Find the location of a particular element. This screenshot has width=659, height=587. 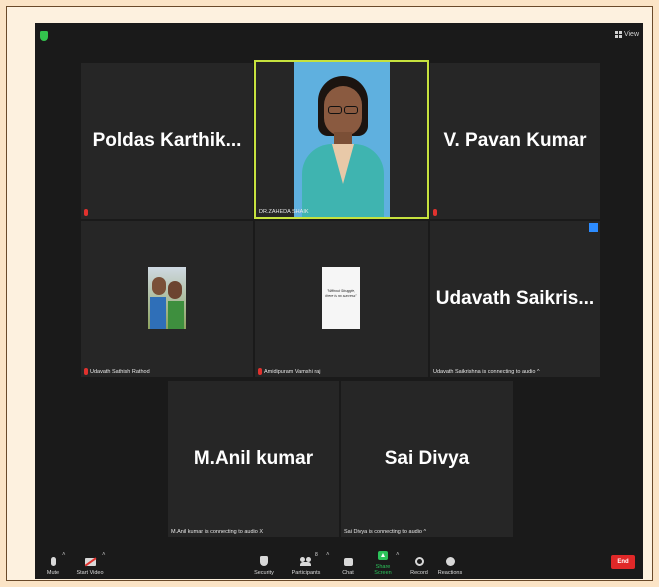

share-options-caret-icon: ˄ is located at coordinates (398, 555).